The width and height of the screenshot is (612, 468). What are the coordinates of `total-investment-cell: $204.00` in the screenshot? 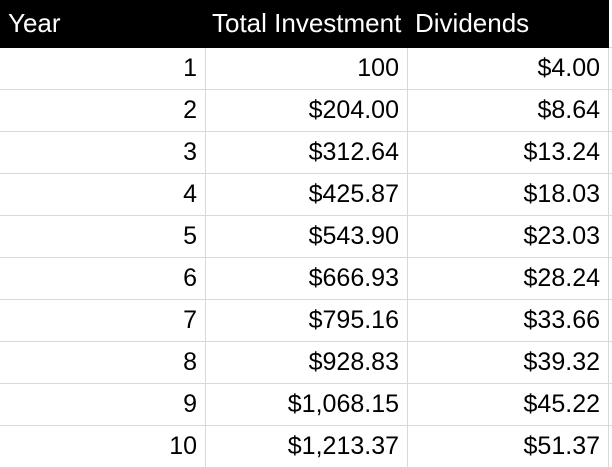 It's located at (307, 111).